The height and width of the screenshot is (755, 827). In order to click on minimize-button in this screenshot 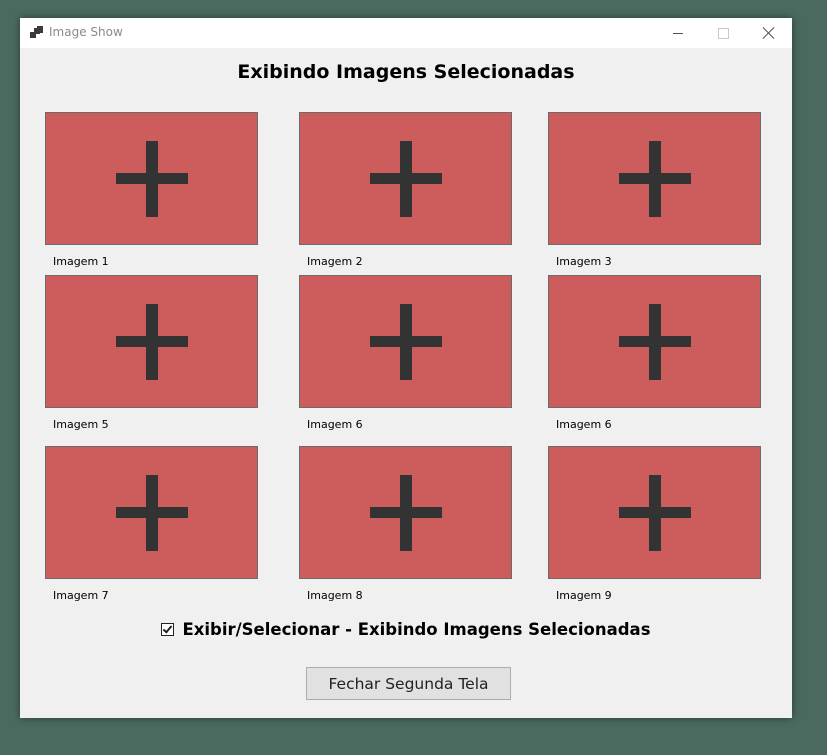, I will do `click(678, 33)`.